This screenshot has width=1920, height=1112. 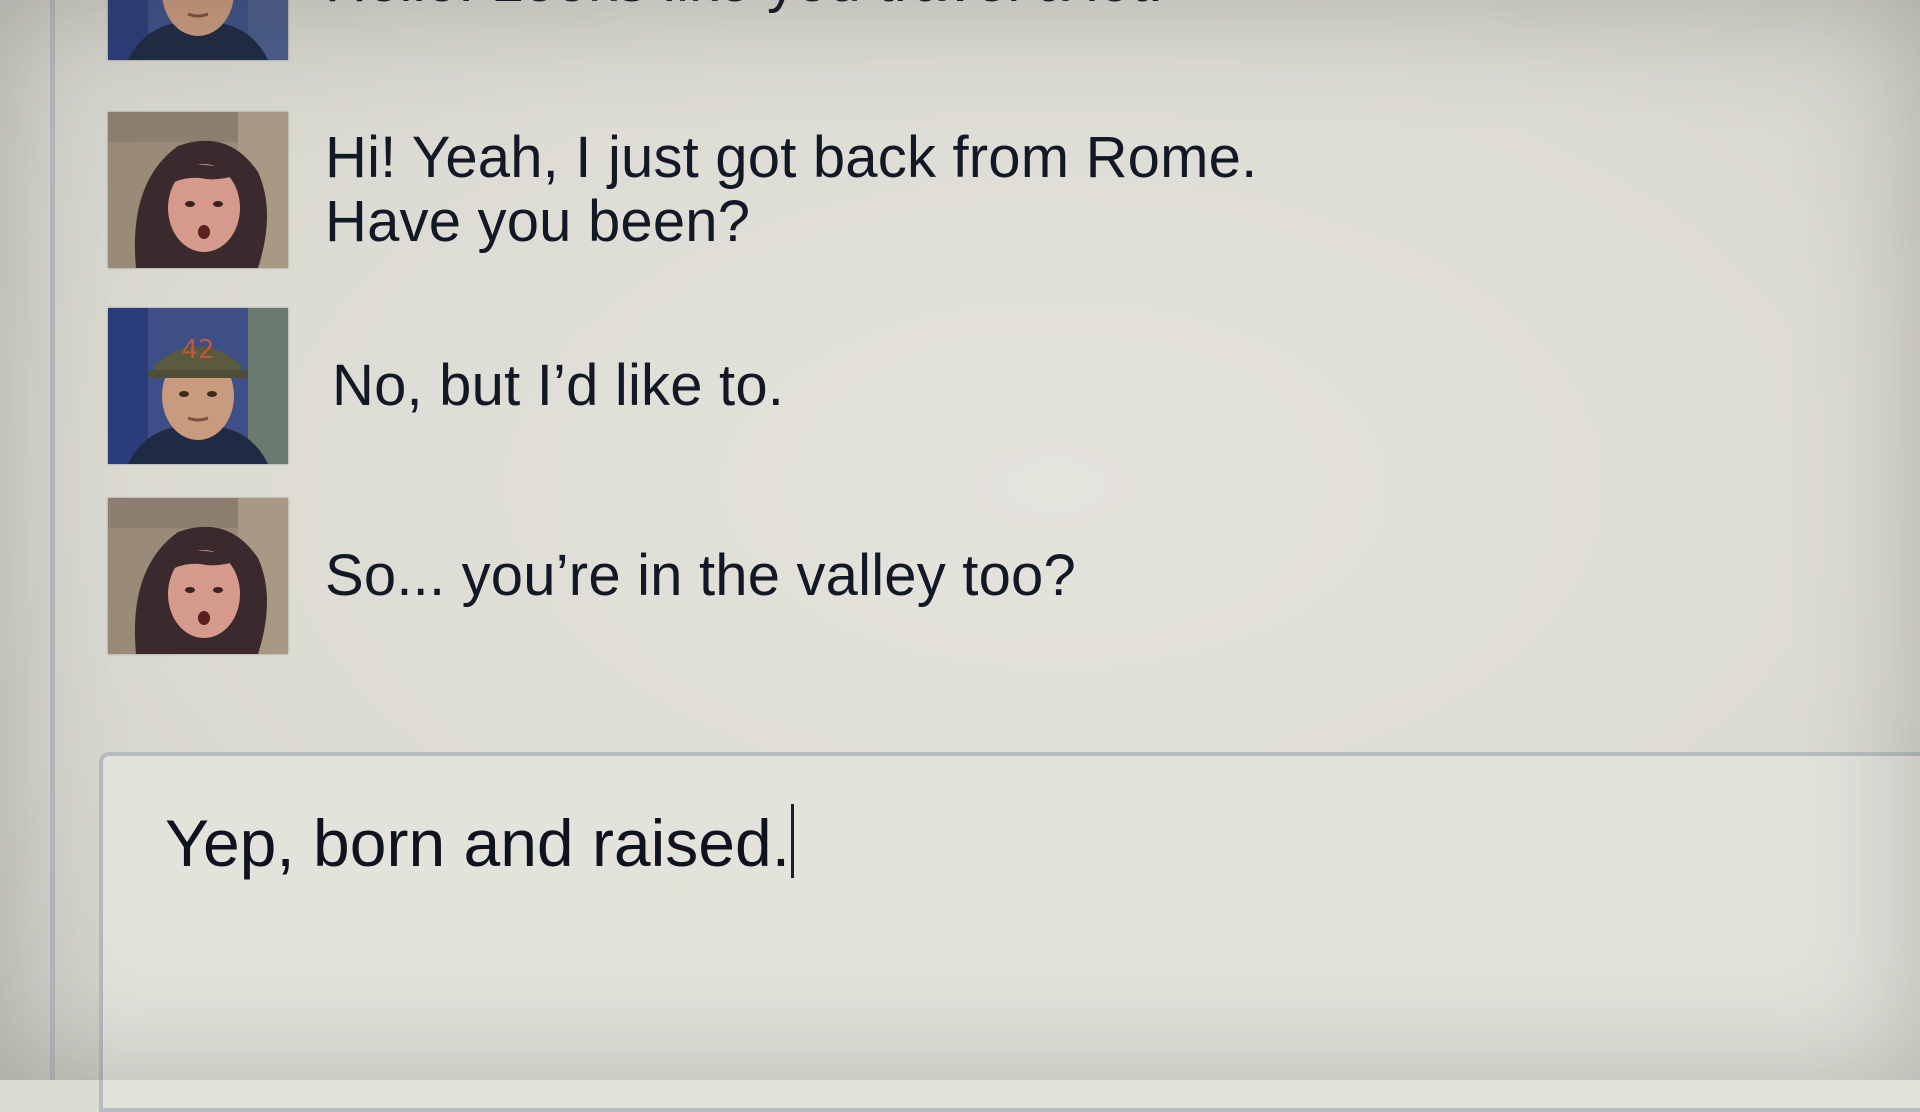 What do you see at coordinates (793, 841) in the screenshot?
I see `text-caret` at bounding box center [793, 841].